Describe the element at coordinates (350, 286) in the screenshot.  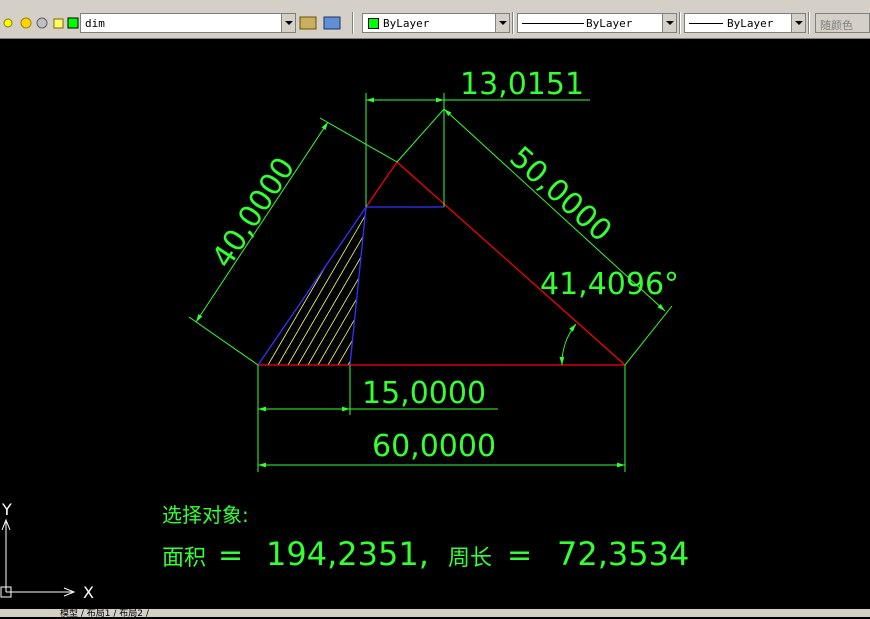
I see `region-outline` at that location.